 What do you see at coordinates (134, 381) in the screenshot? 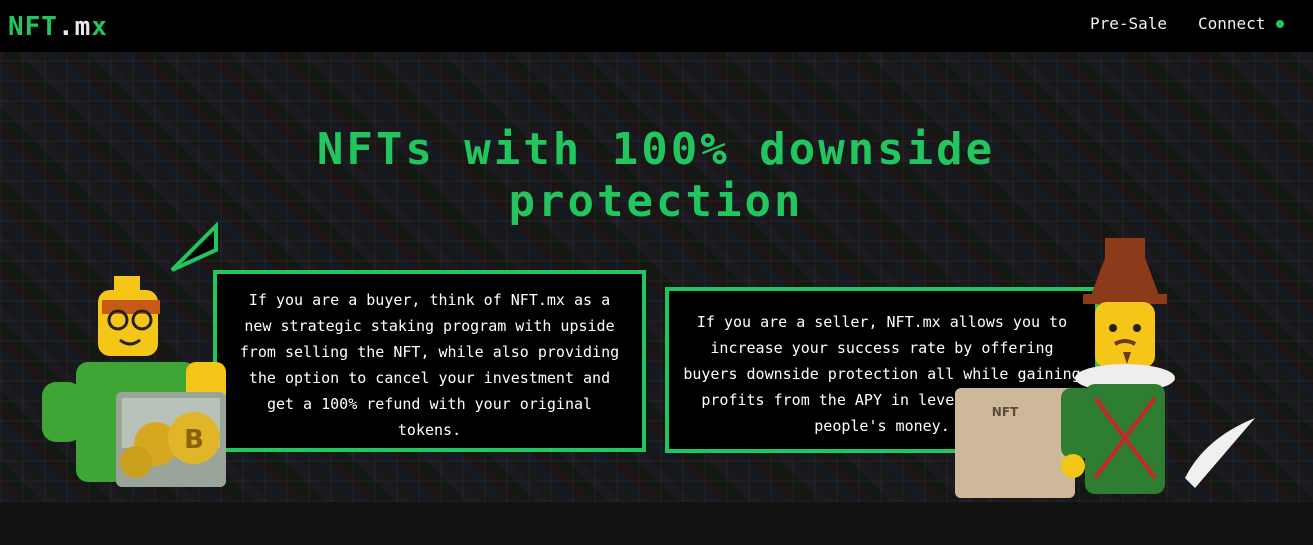
I see `lego-buyer-figure: B` at bounding box center [134, 381].